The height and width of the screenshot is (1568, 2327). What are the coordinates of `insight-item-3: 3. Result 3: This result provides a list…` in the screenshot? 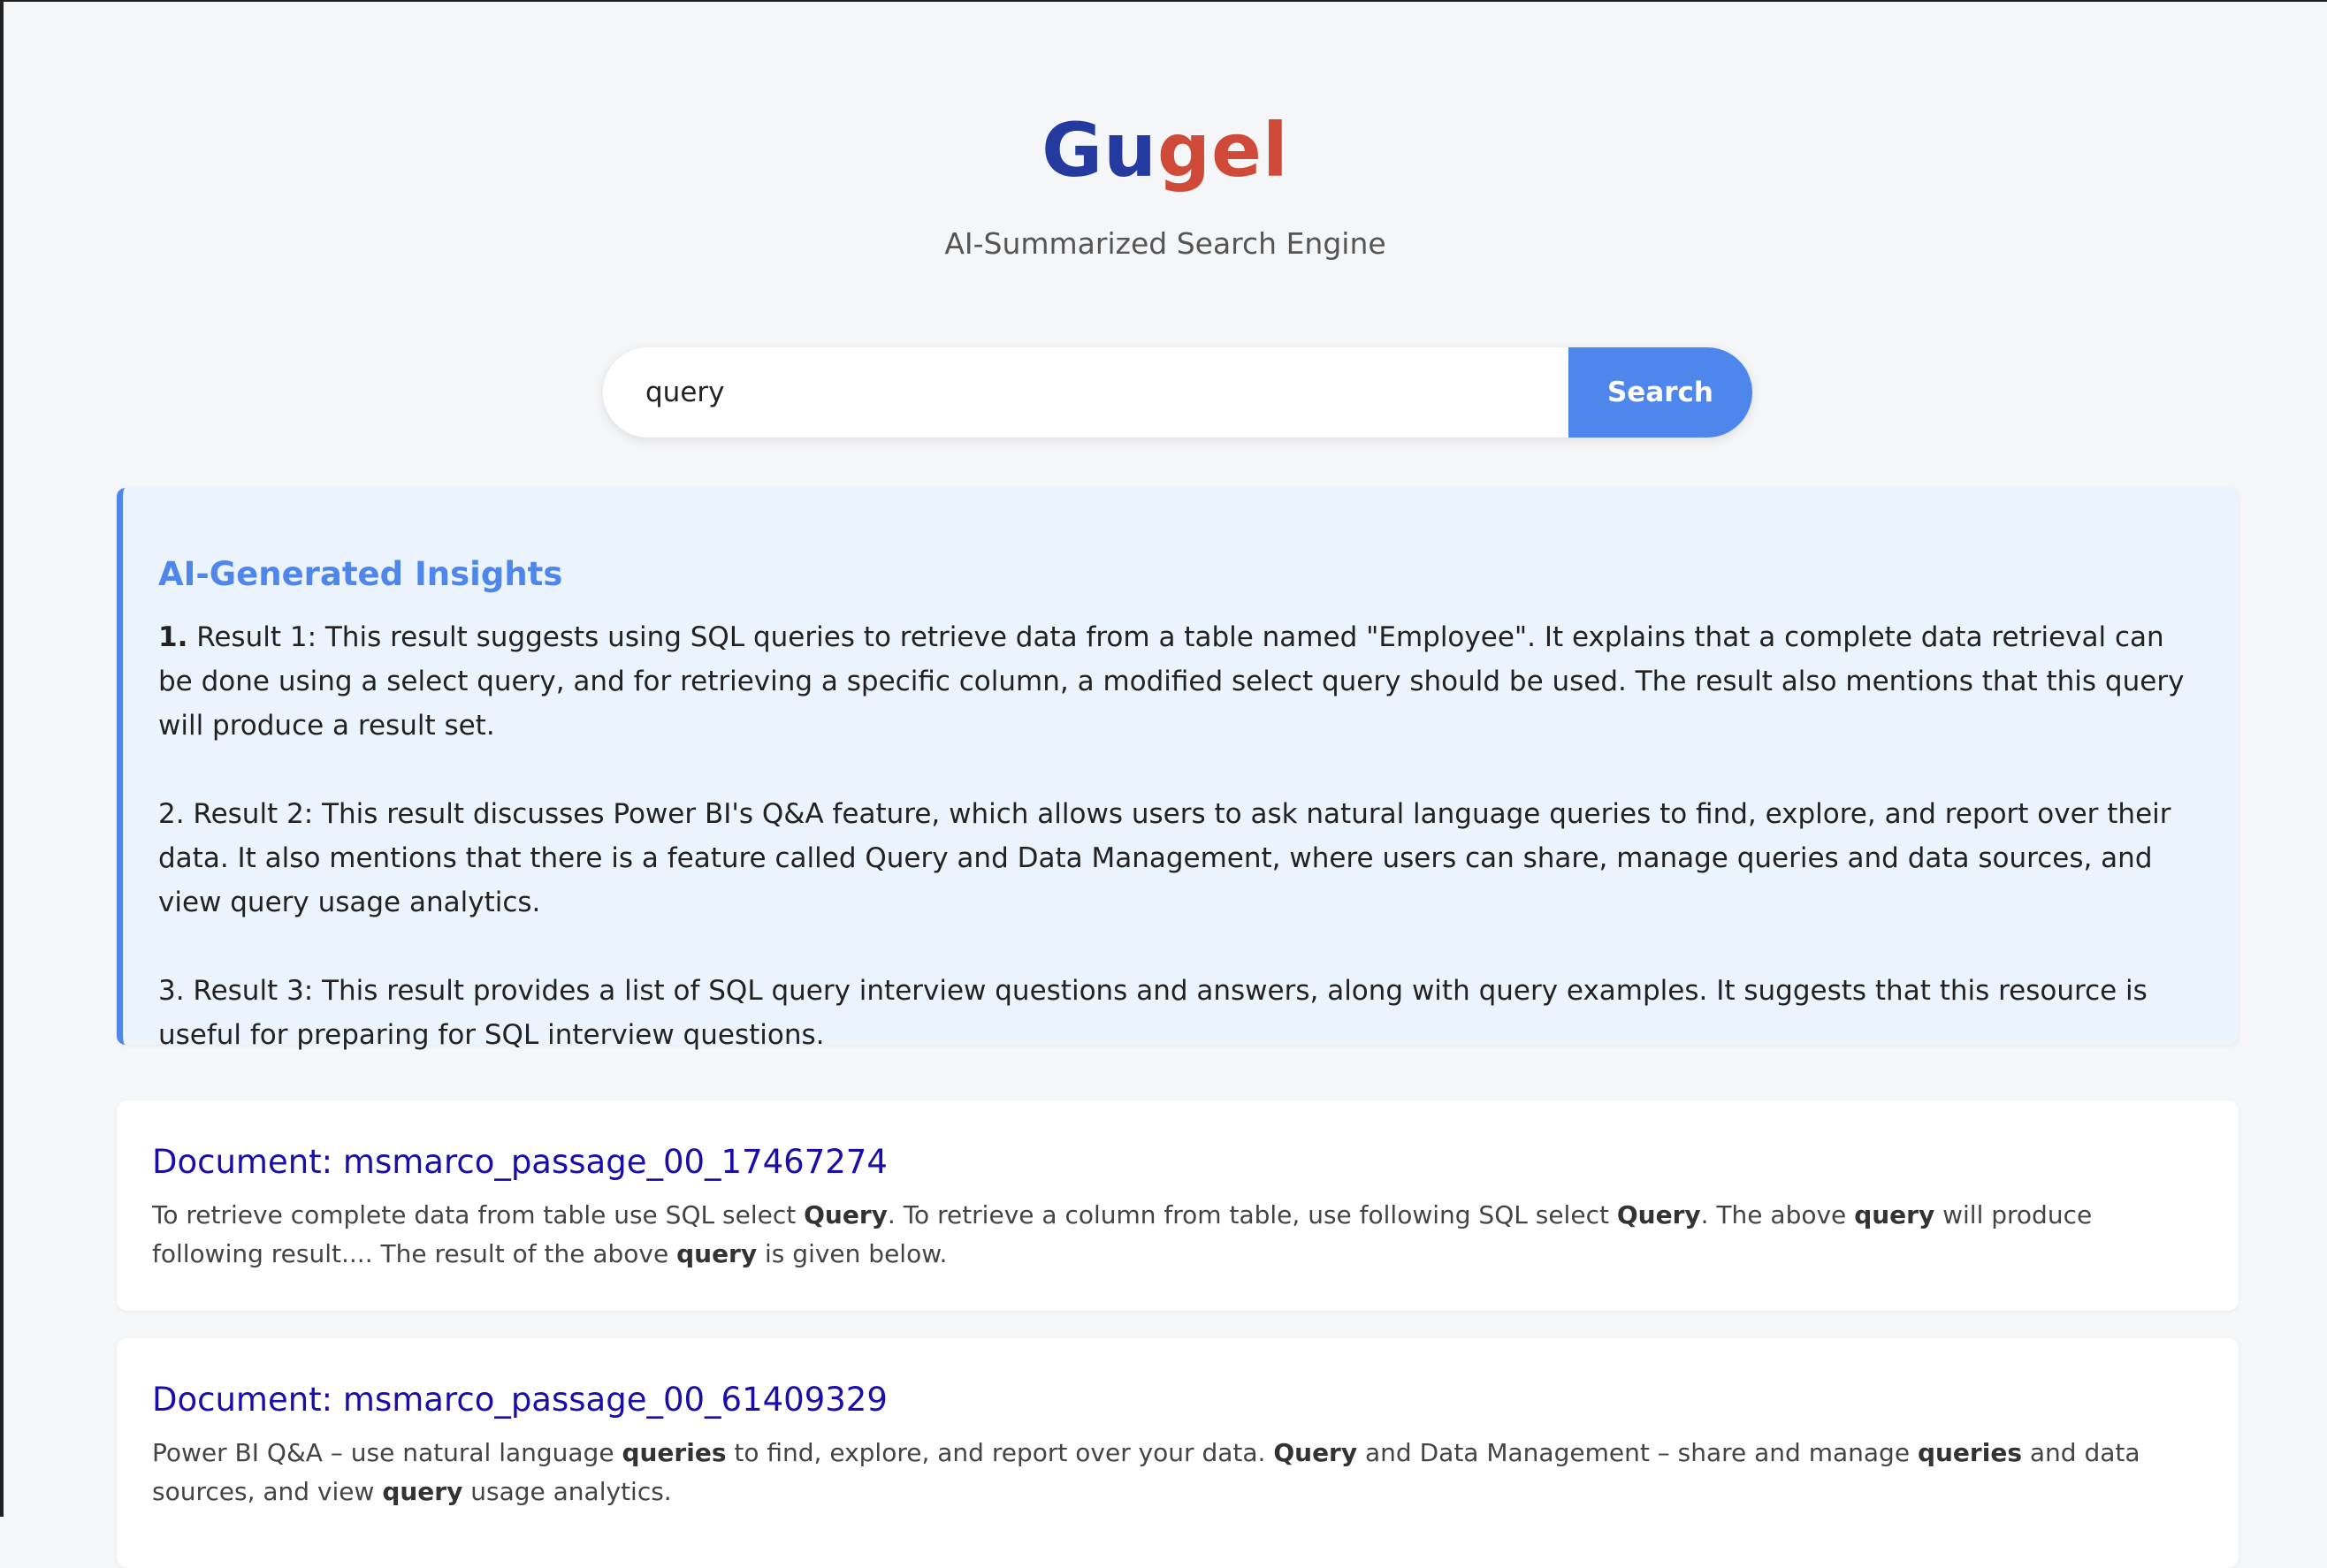 It's located at (1175, 1013).